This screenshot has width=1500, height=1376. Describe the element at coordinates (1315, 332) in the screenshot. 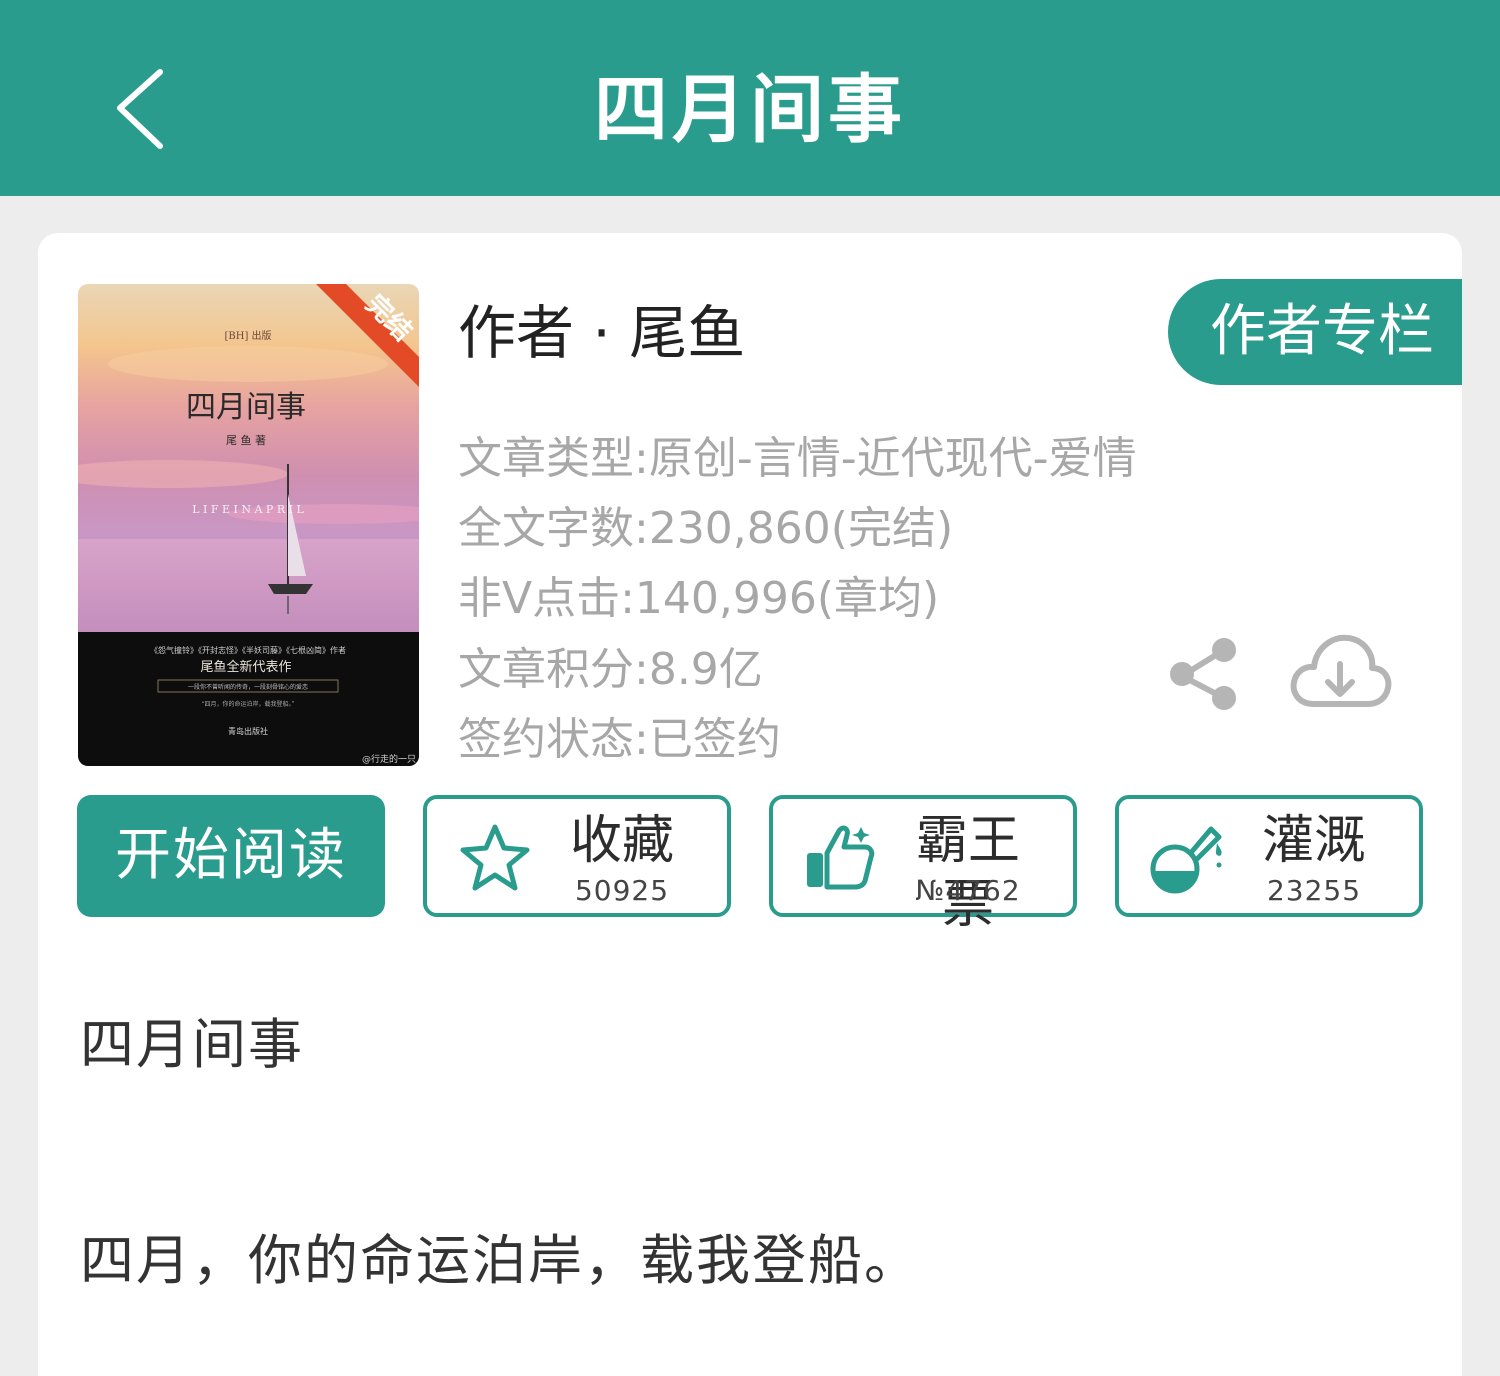

I see `author-column-button: 作者专栏` at that location.